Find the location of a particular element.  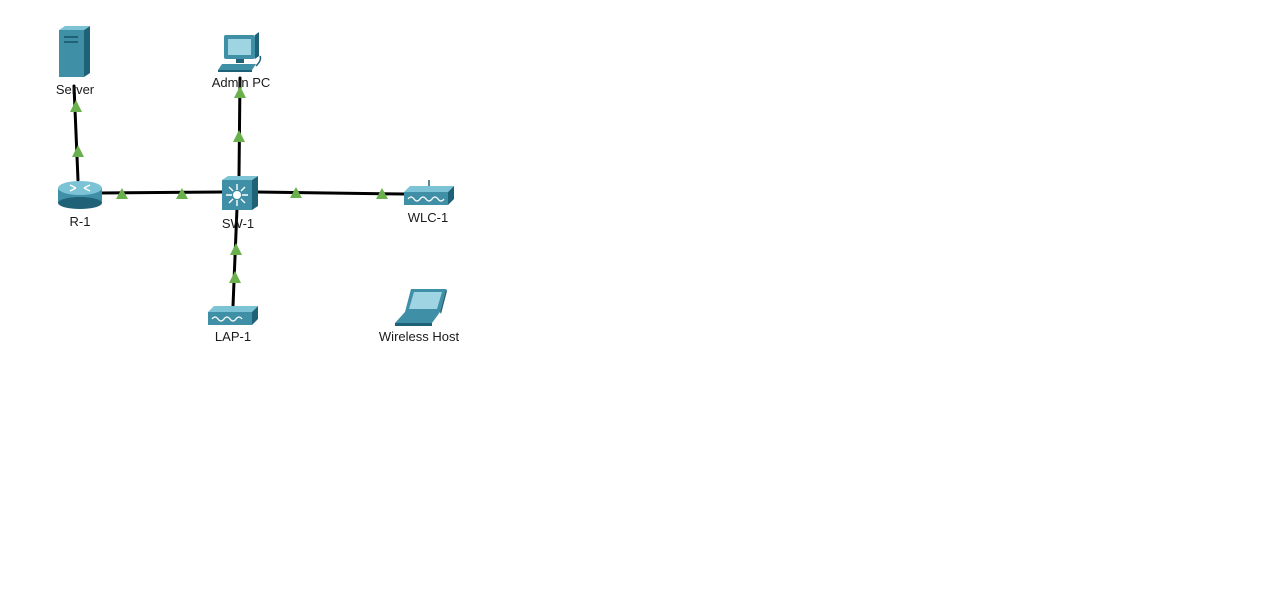

desktop-pc-icon is located at coordinates (240, 52).